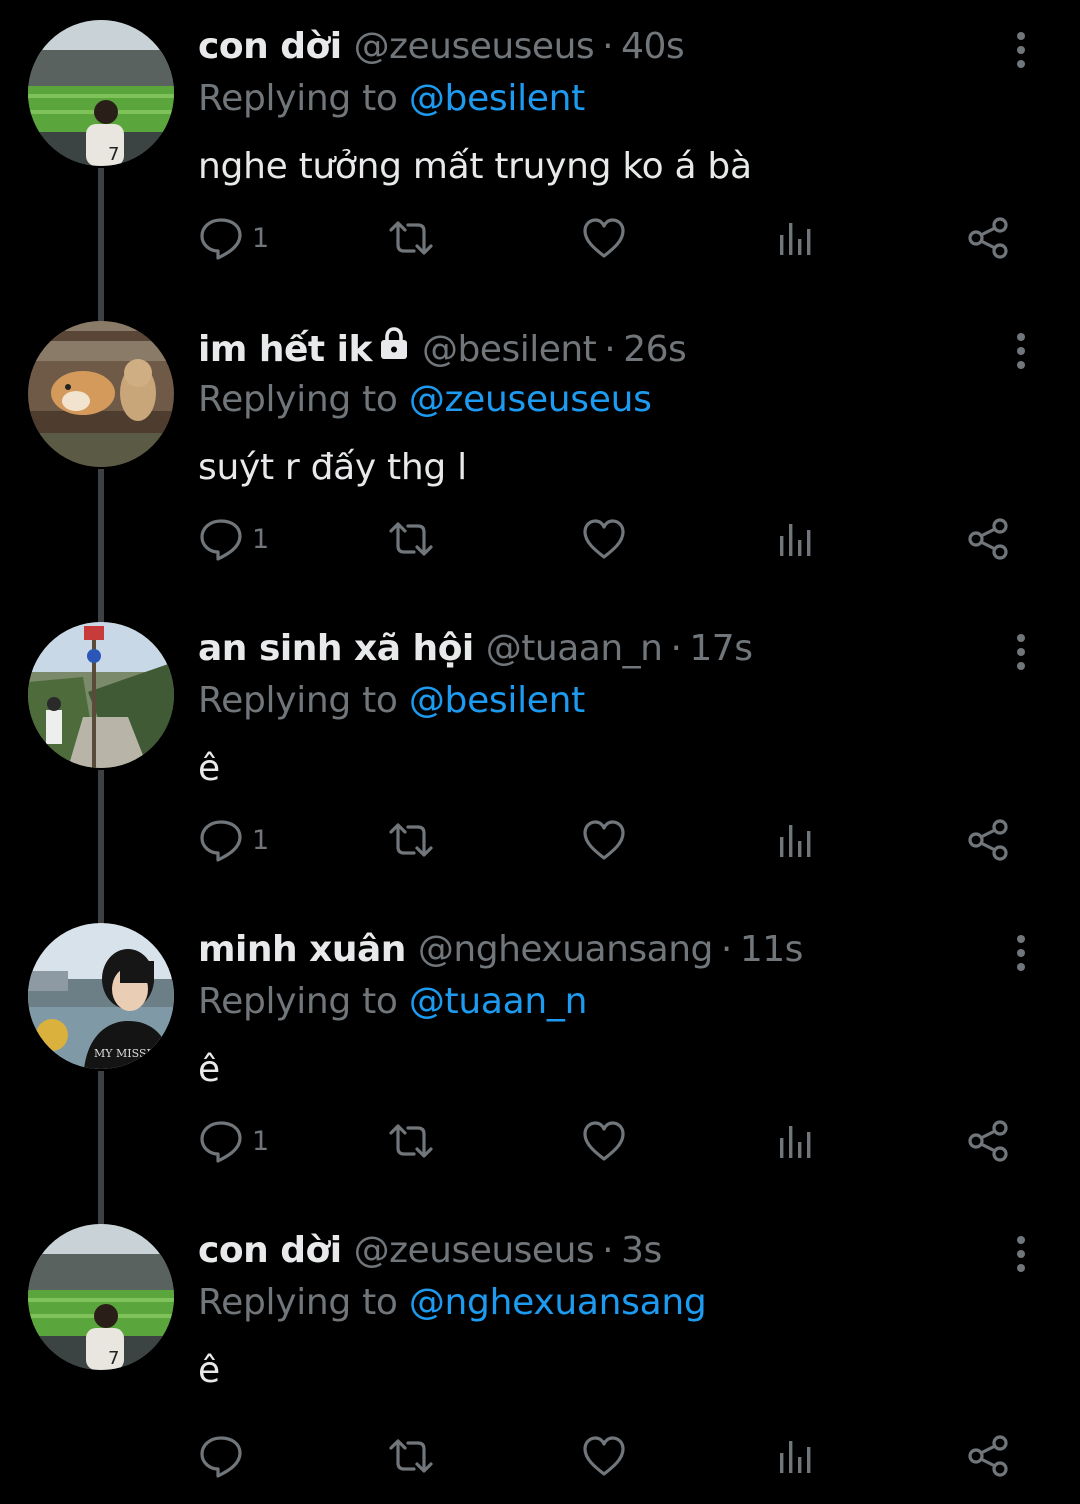 The width and height of the screenshot is (1080, 1504). What do you see at coordinates (721, 648) in the screenshot?
I see `timestamp: 17s` at bounding box center [721, 648].